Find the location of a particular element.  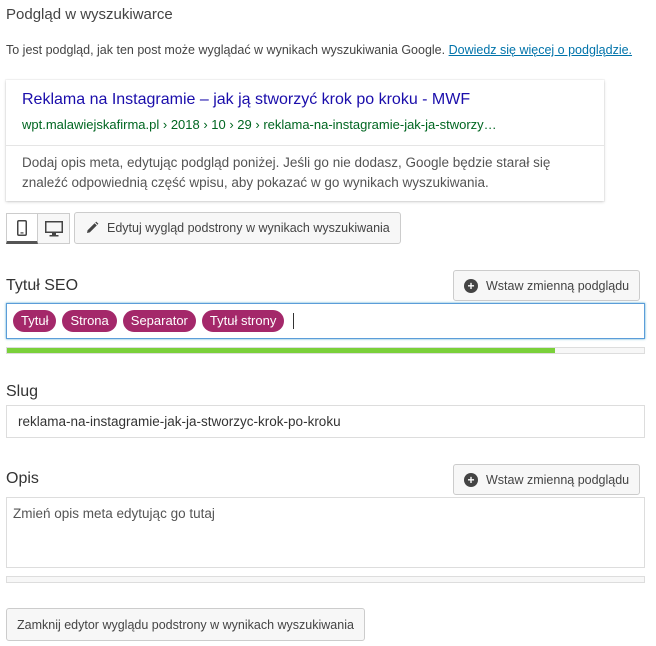

mobile-icon is located at coordinates (22, 227).